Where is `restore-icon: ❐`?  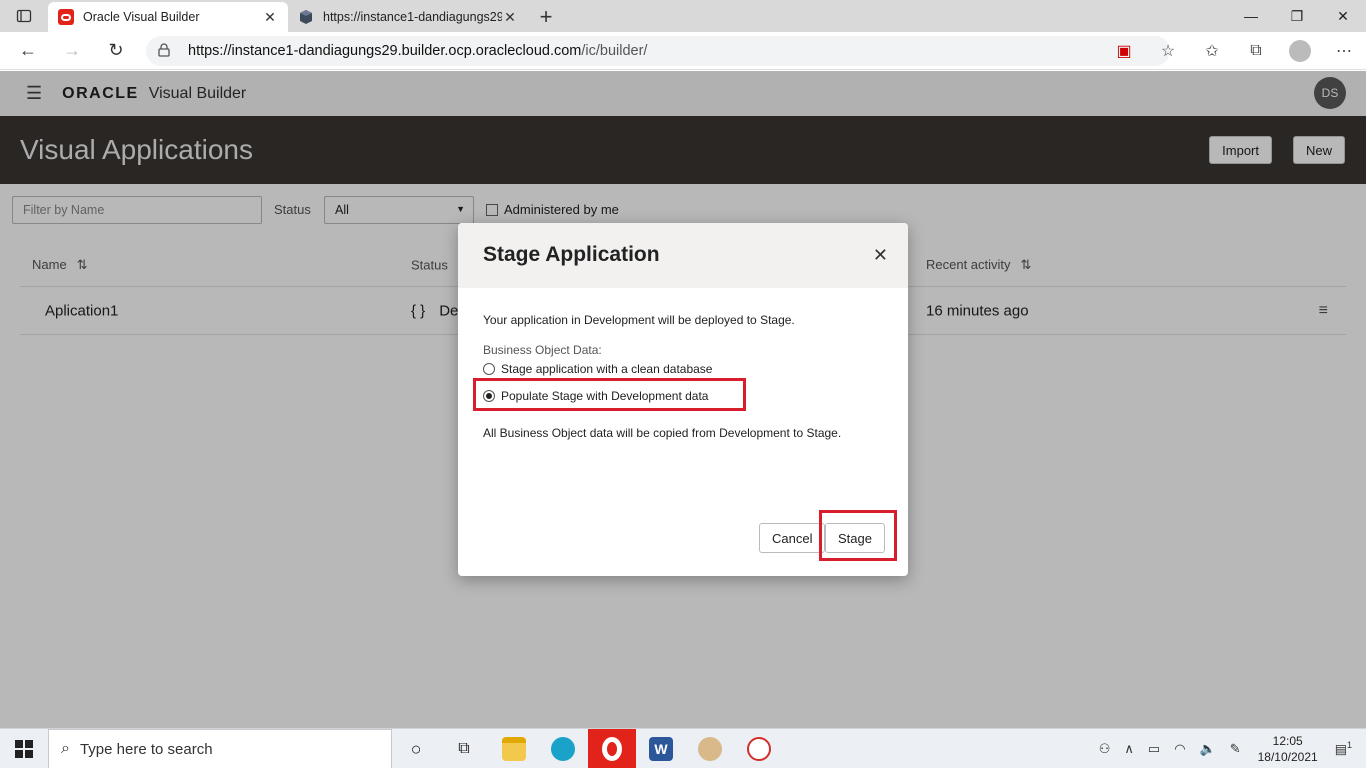 restore-icon: ❐ is located at coordinates (1297, 16).